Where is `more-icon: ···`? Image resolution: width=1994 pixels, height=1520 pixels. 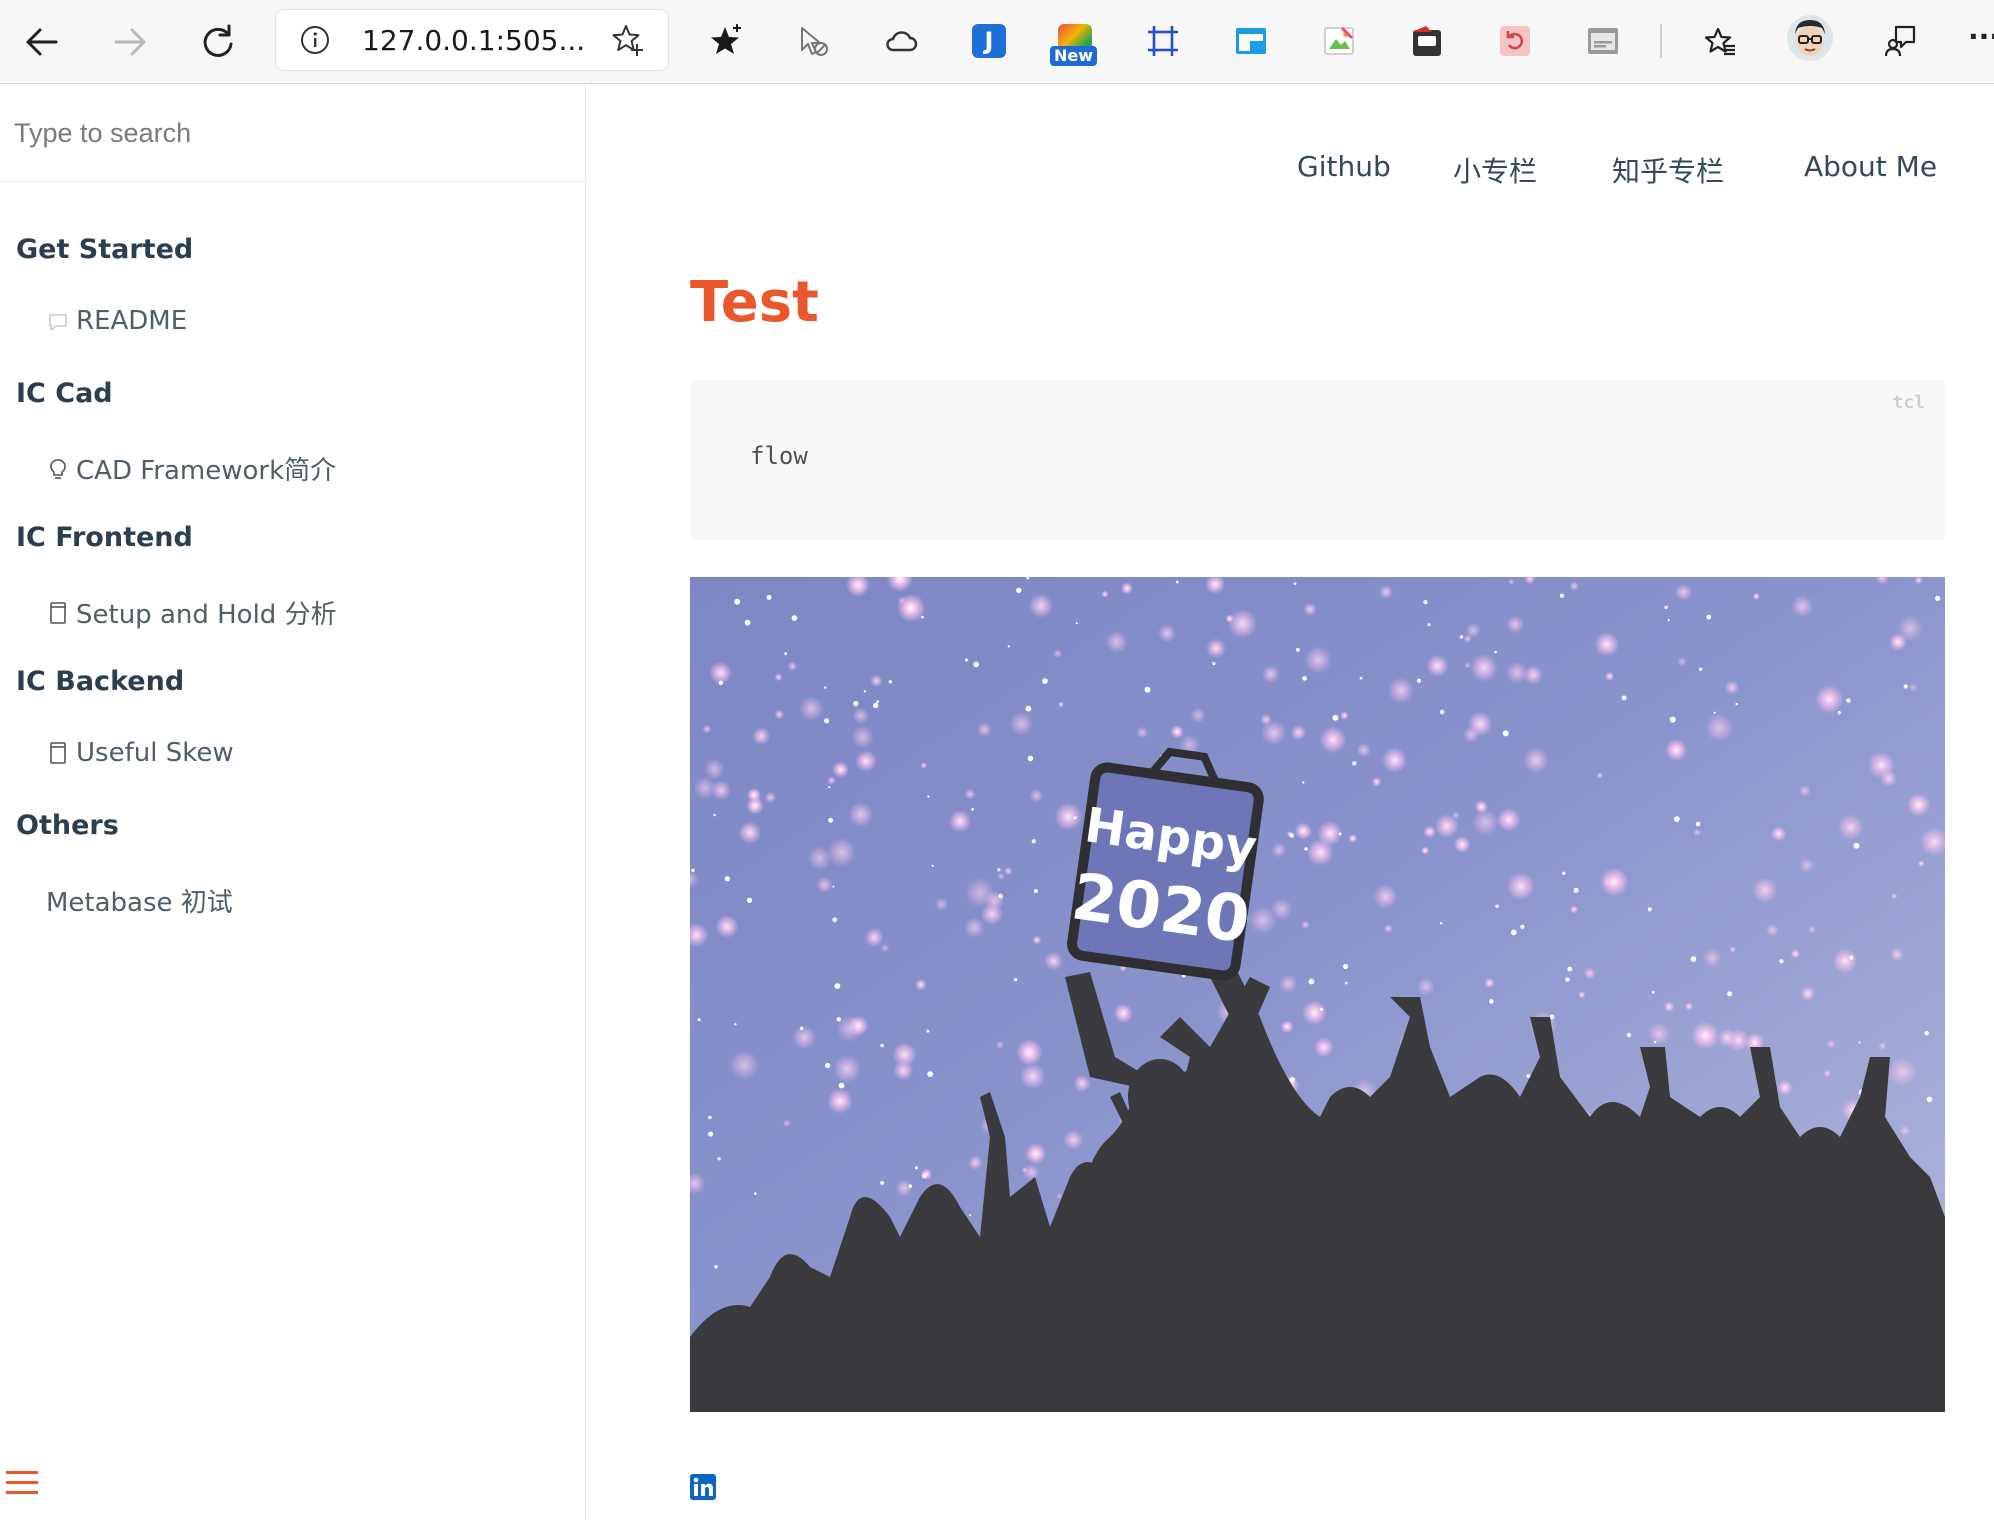 more-icon: ··· is located at coordinates (1981, 36).